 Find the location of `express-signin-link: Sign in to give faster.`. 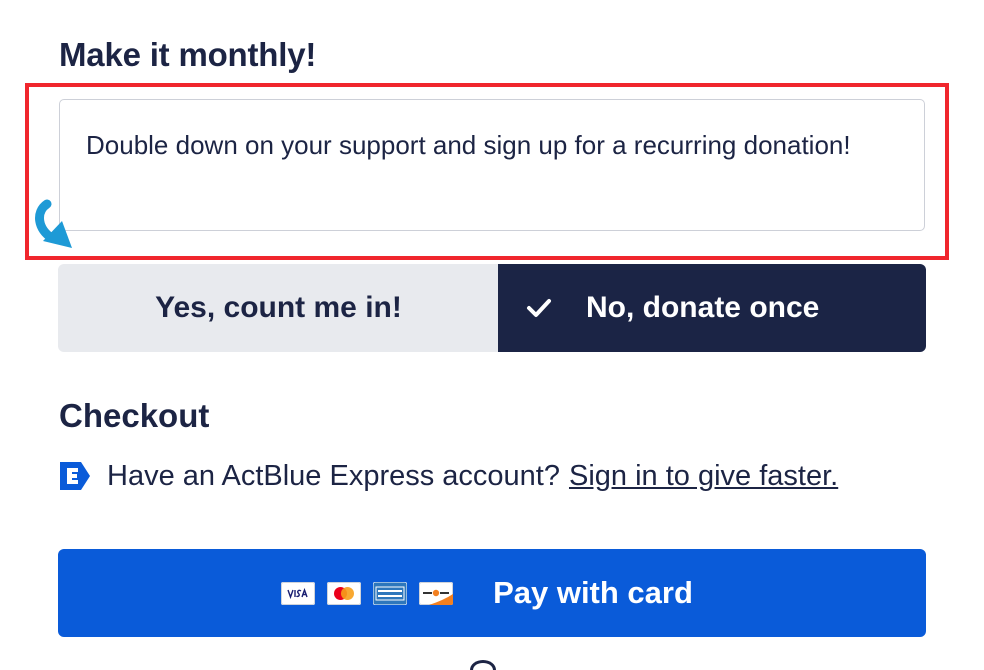

express-signin-link: Sign in to give faster. is located at coordinates (703, 476).